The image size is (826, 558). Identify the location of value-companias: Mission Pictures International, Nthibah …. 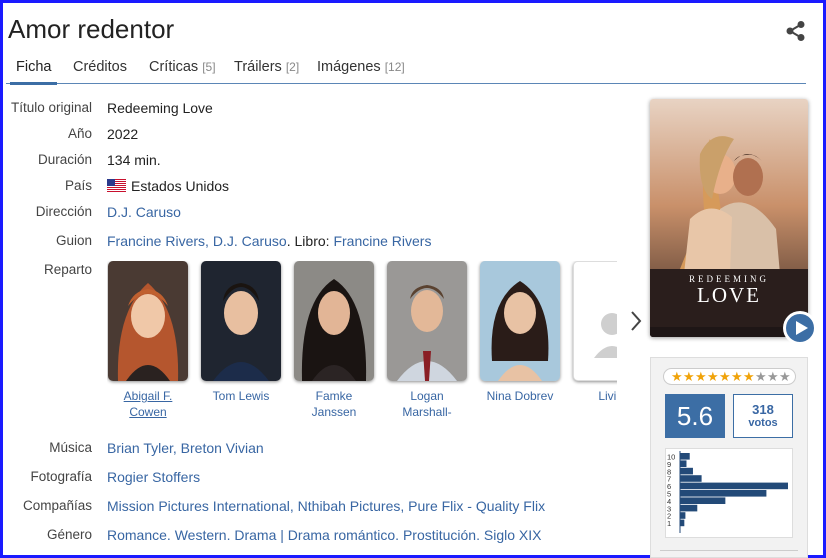
(326, 506).